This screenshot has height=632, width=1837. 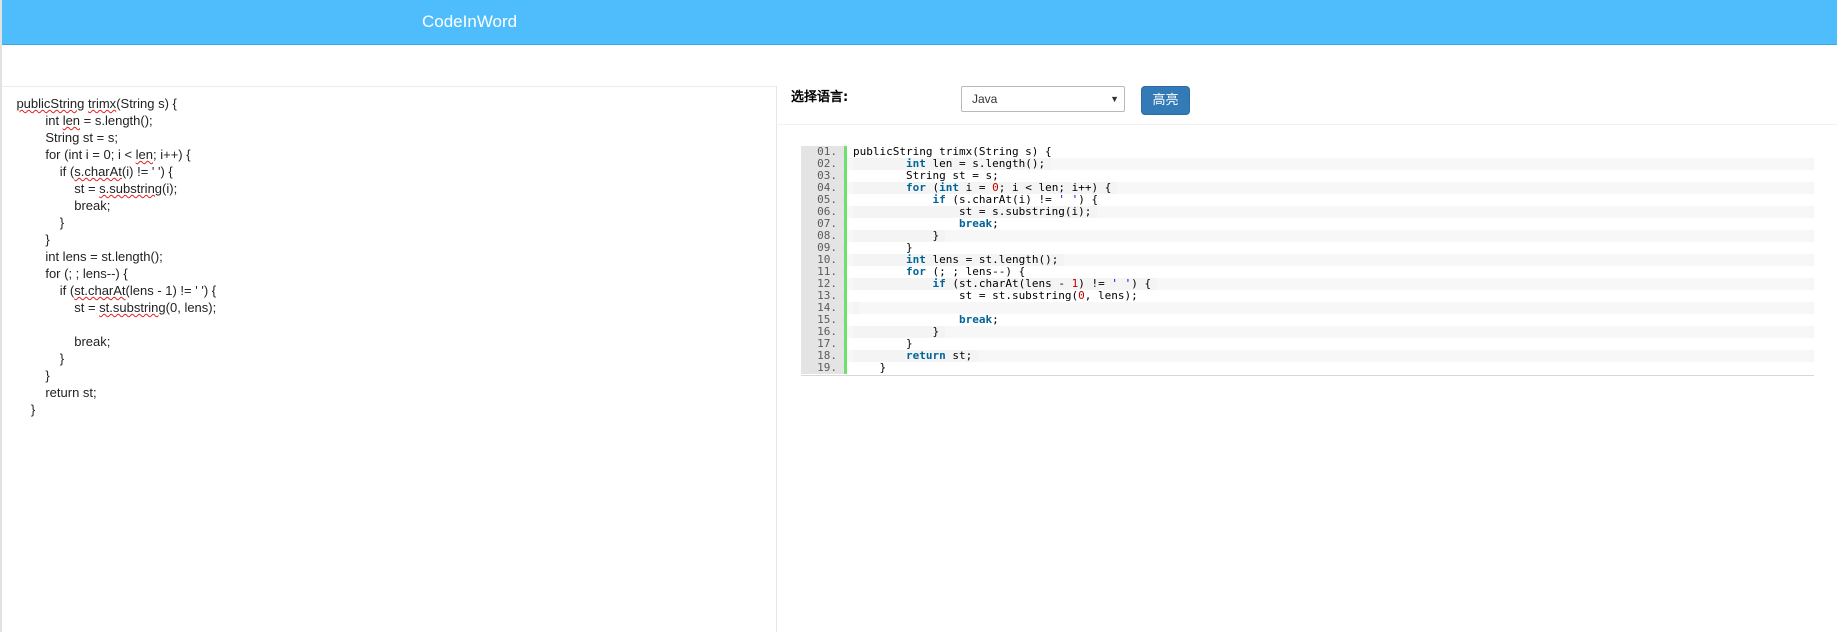 What do you see at coordinates (132, 307) in the screenshot?
I see `misspelled-word: st.substring` at bounding box center [132, 307].